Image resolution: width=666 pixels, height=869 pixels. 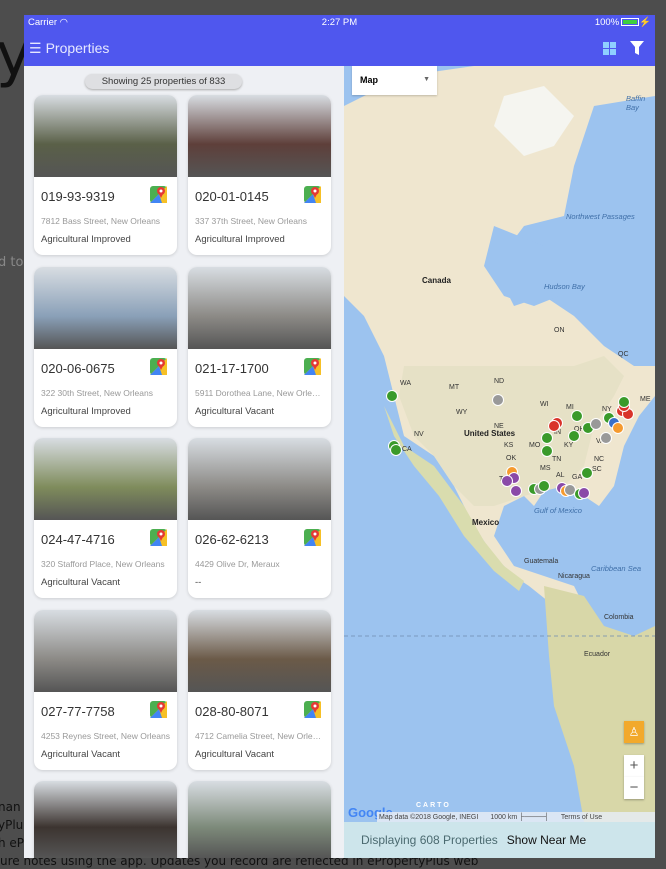 I want to click on carrier: Carrier ◠, so click(x=48, y=22).